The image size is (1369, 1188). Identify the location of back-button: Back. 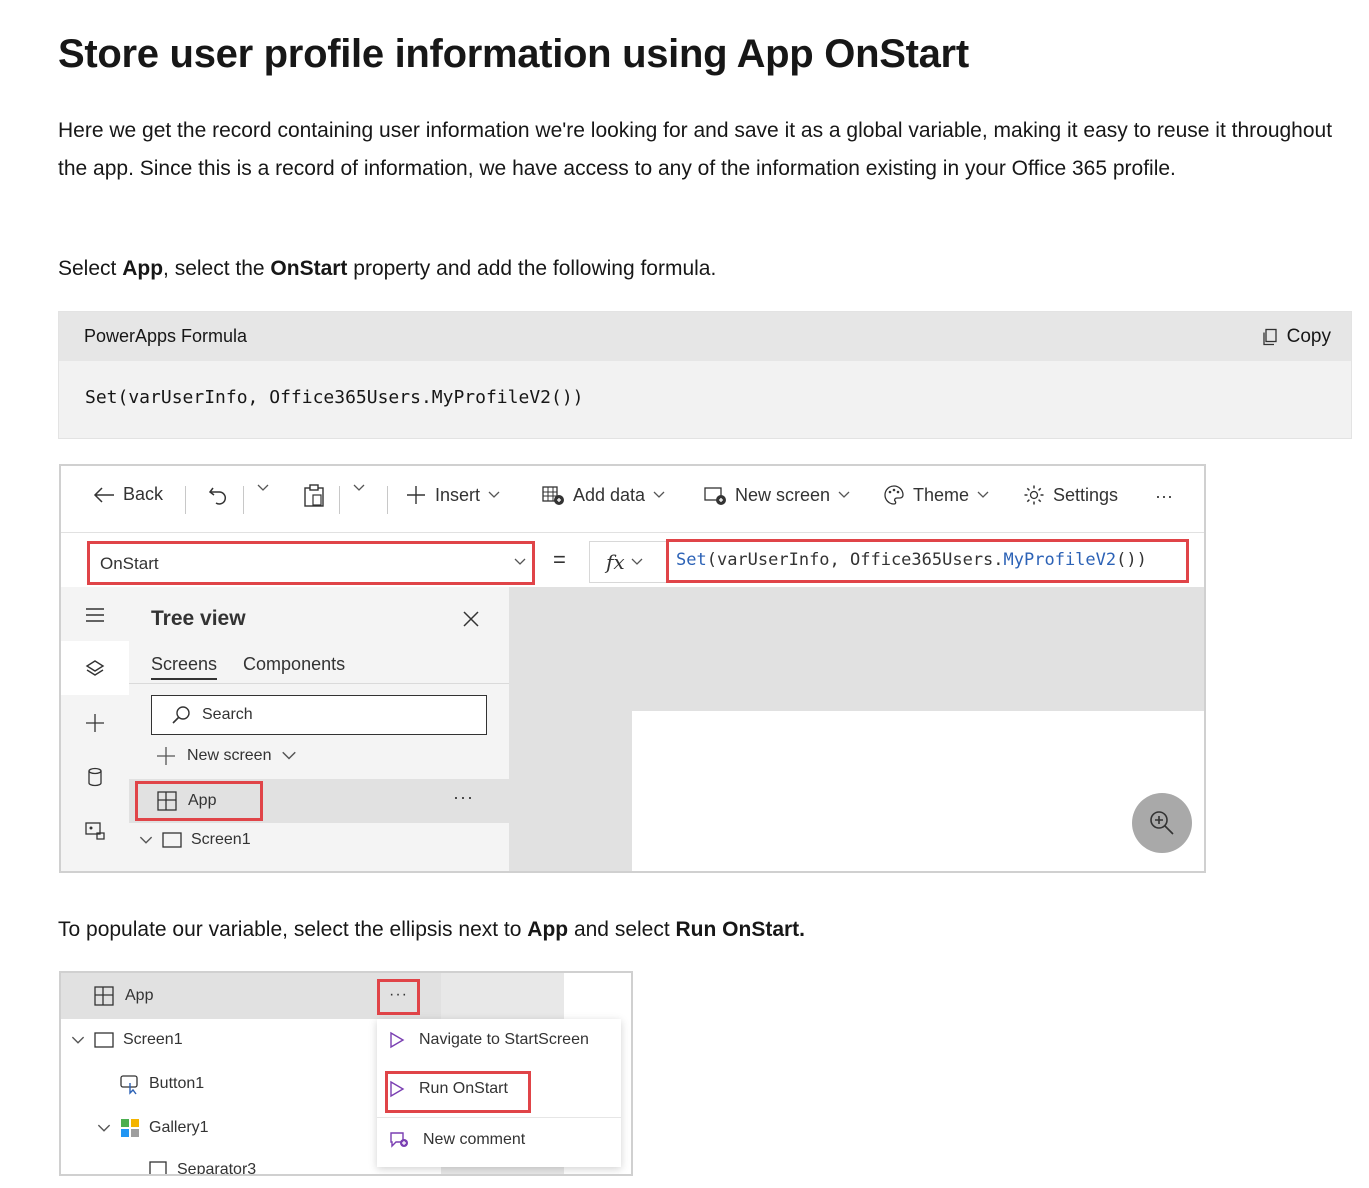
(128, 494).